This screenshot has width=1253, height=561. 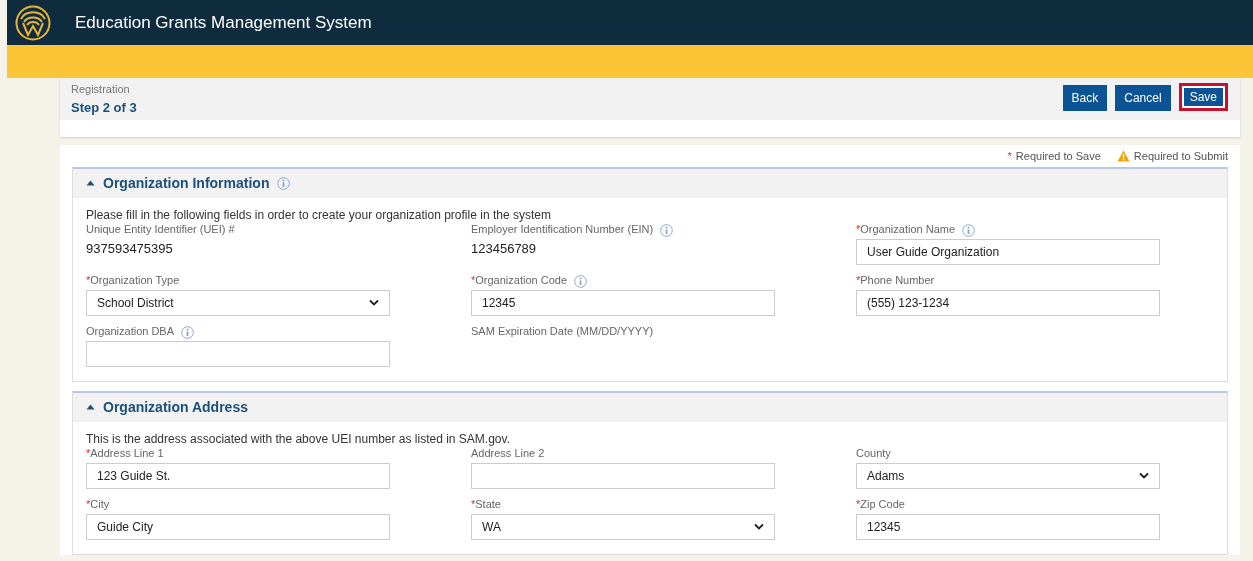 What do you see at coordinates (1008, 302) in the screenshot?
I see `input-field: (555) 123-1234` at bounding box center [1008, 302].